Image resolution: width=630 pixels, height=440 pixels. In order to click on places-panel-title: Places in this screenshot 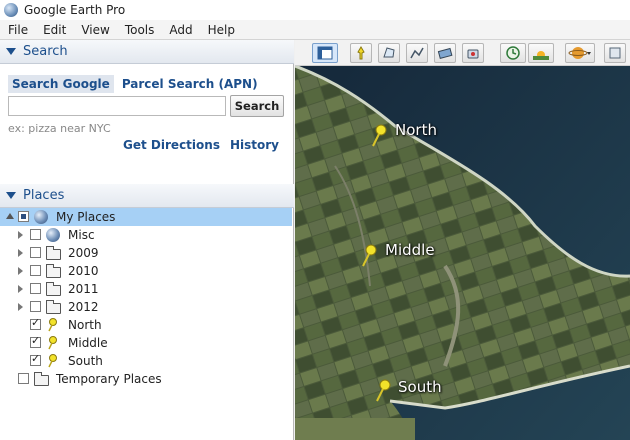, I will do `click(44, 195)`.